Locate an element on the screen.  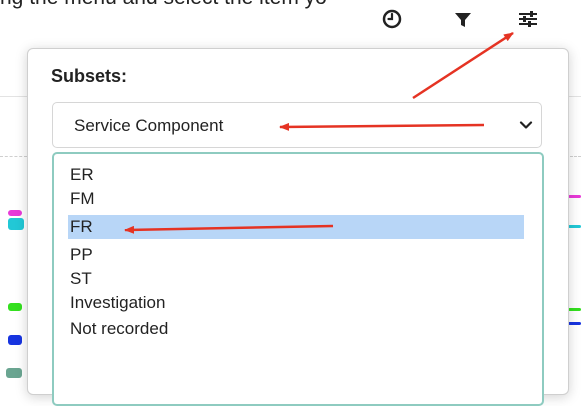
list-item-not-recorded: Not recorded is located at coordinates (292, 329).